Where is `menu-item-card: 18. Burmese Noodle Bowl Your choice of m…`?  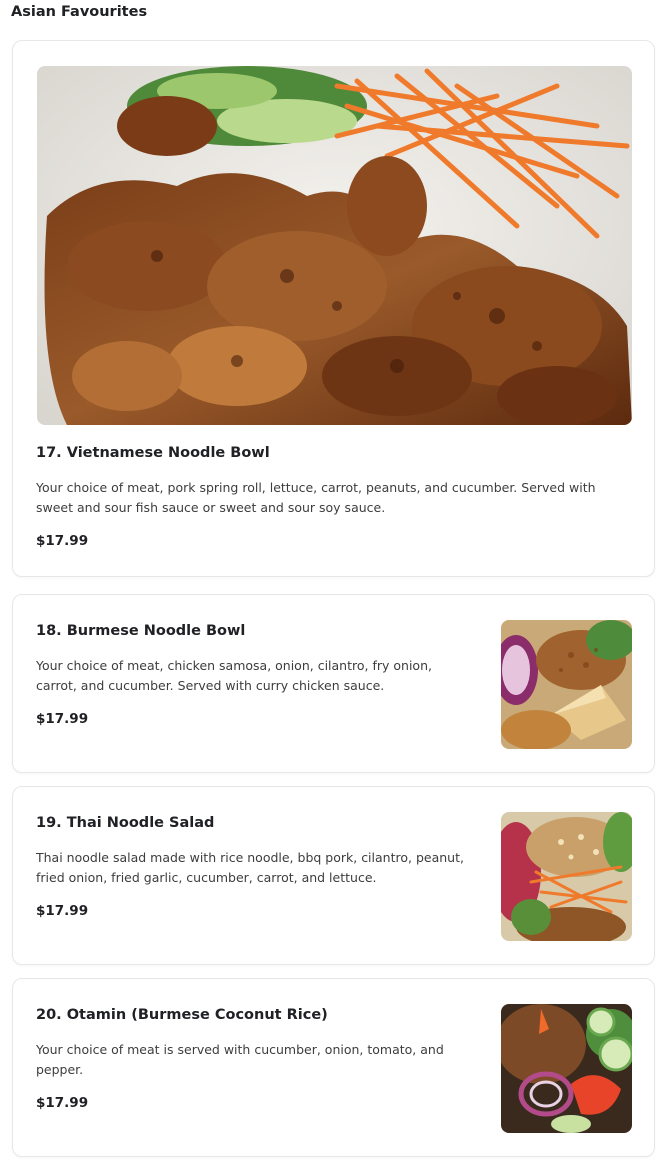
menu-item-card: 18. Burmese Noodle Bowl Your choice of m… is located at coordinates (333, 683).